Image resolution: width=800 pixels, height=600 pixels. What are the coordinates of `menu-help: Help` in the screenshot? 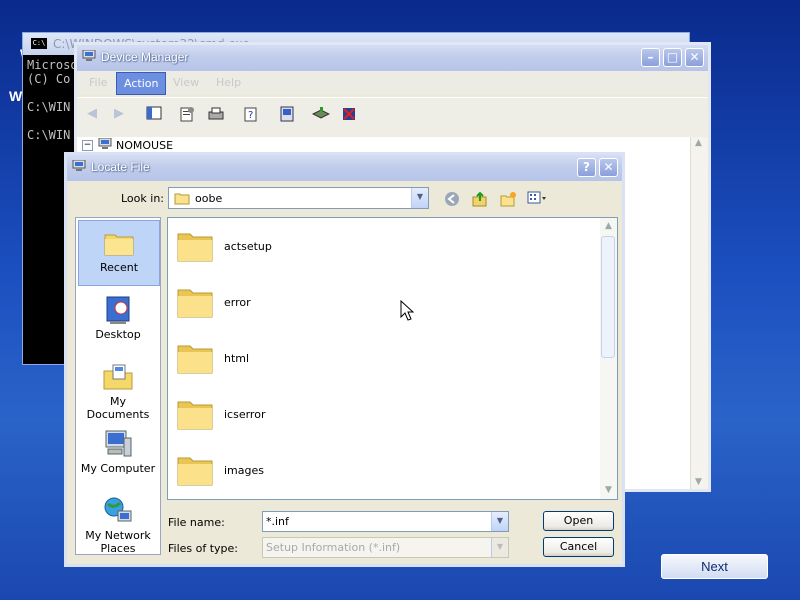 It's located at (228, 83).